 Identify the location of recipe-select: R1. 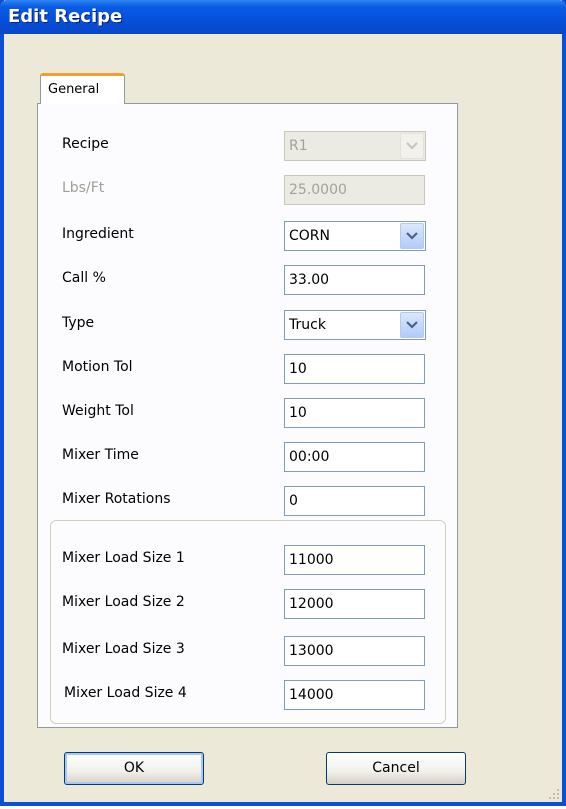
(355, 146).